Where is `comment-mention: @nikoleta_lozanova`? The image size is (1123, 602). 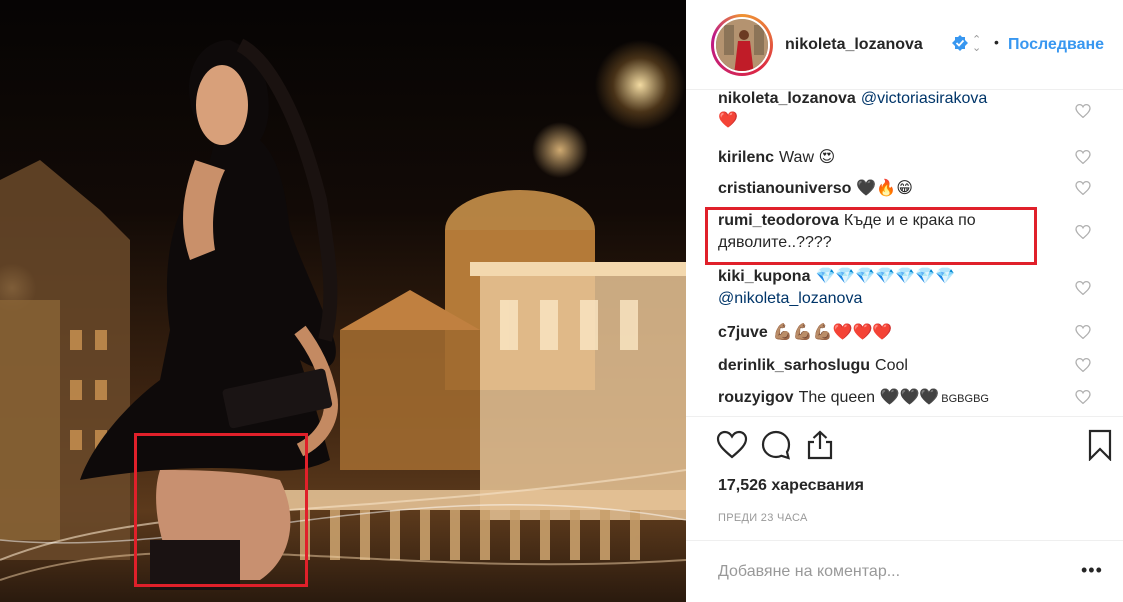
comment-mention: @nikoleta_lozanova is located at coordinates (790, 298).